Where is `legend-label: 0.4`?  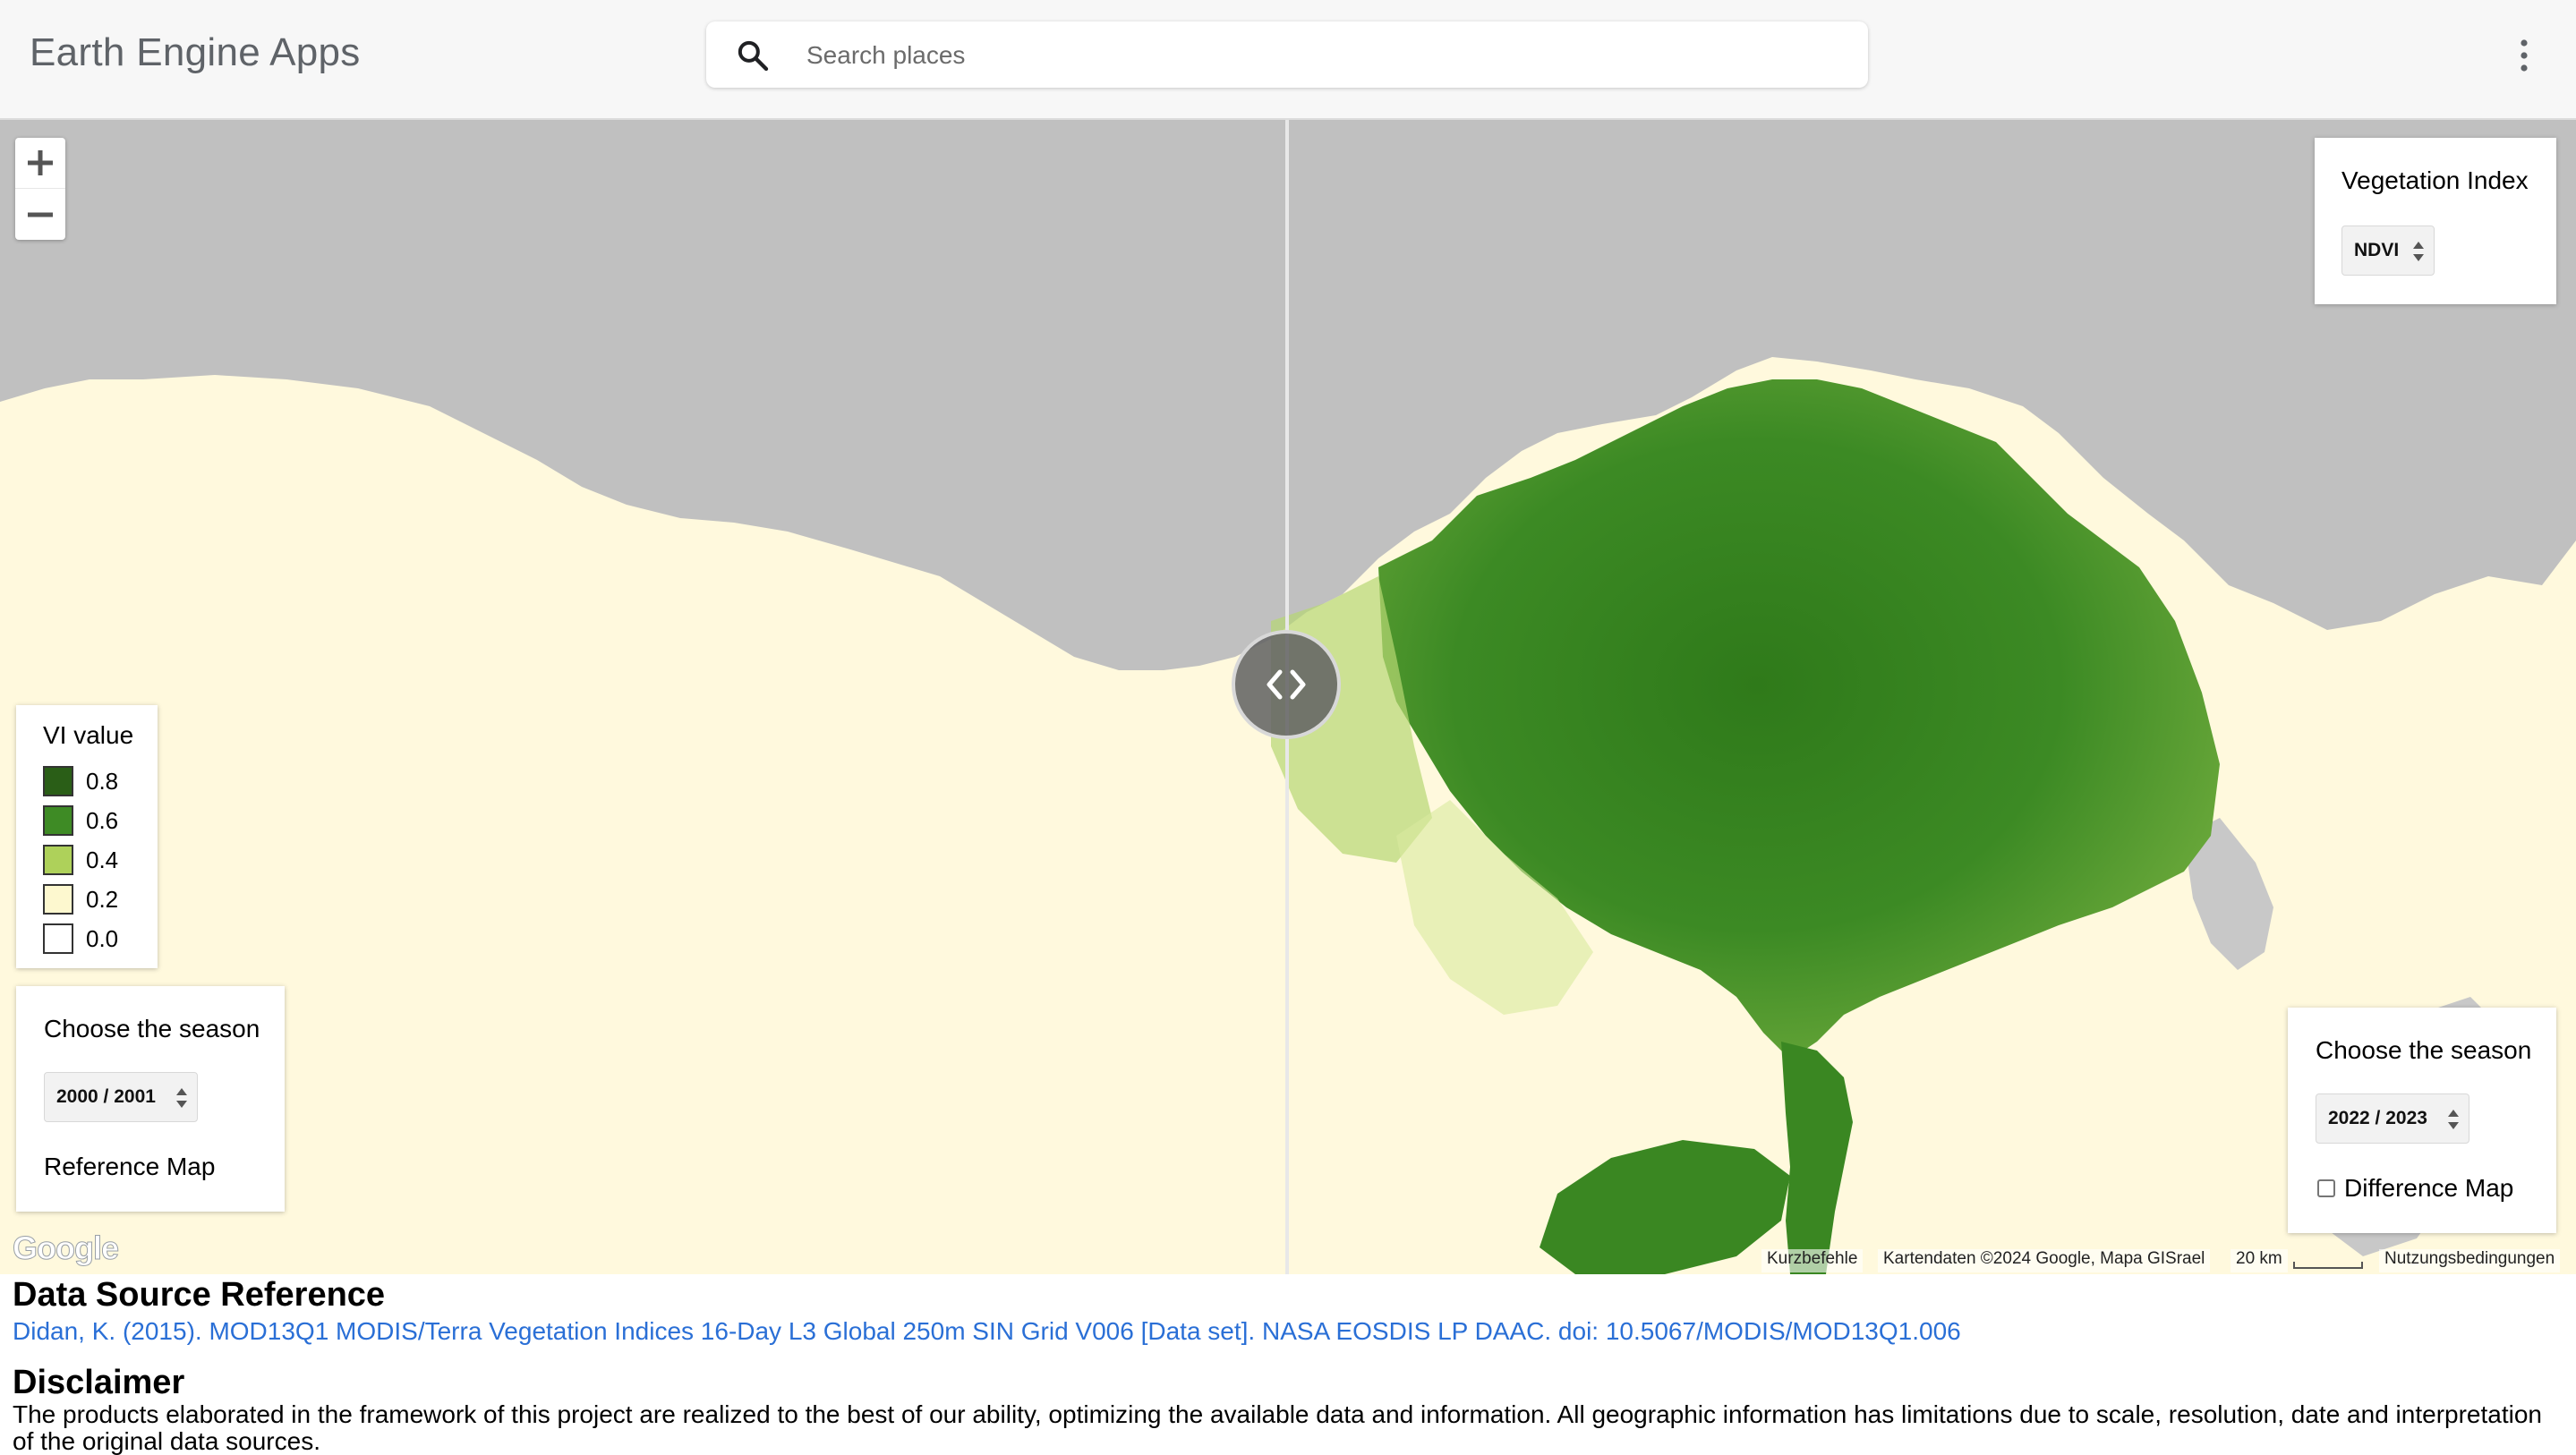
legend-label: 0.4 is located at coordinates (102, 860).